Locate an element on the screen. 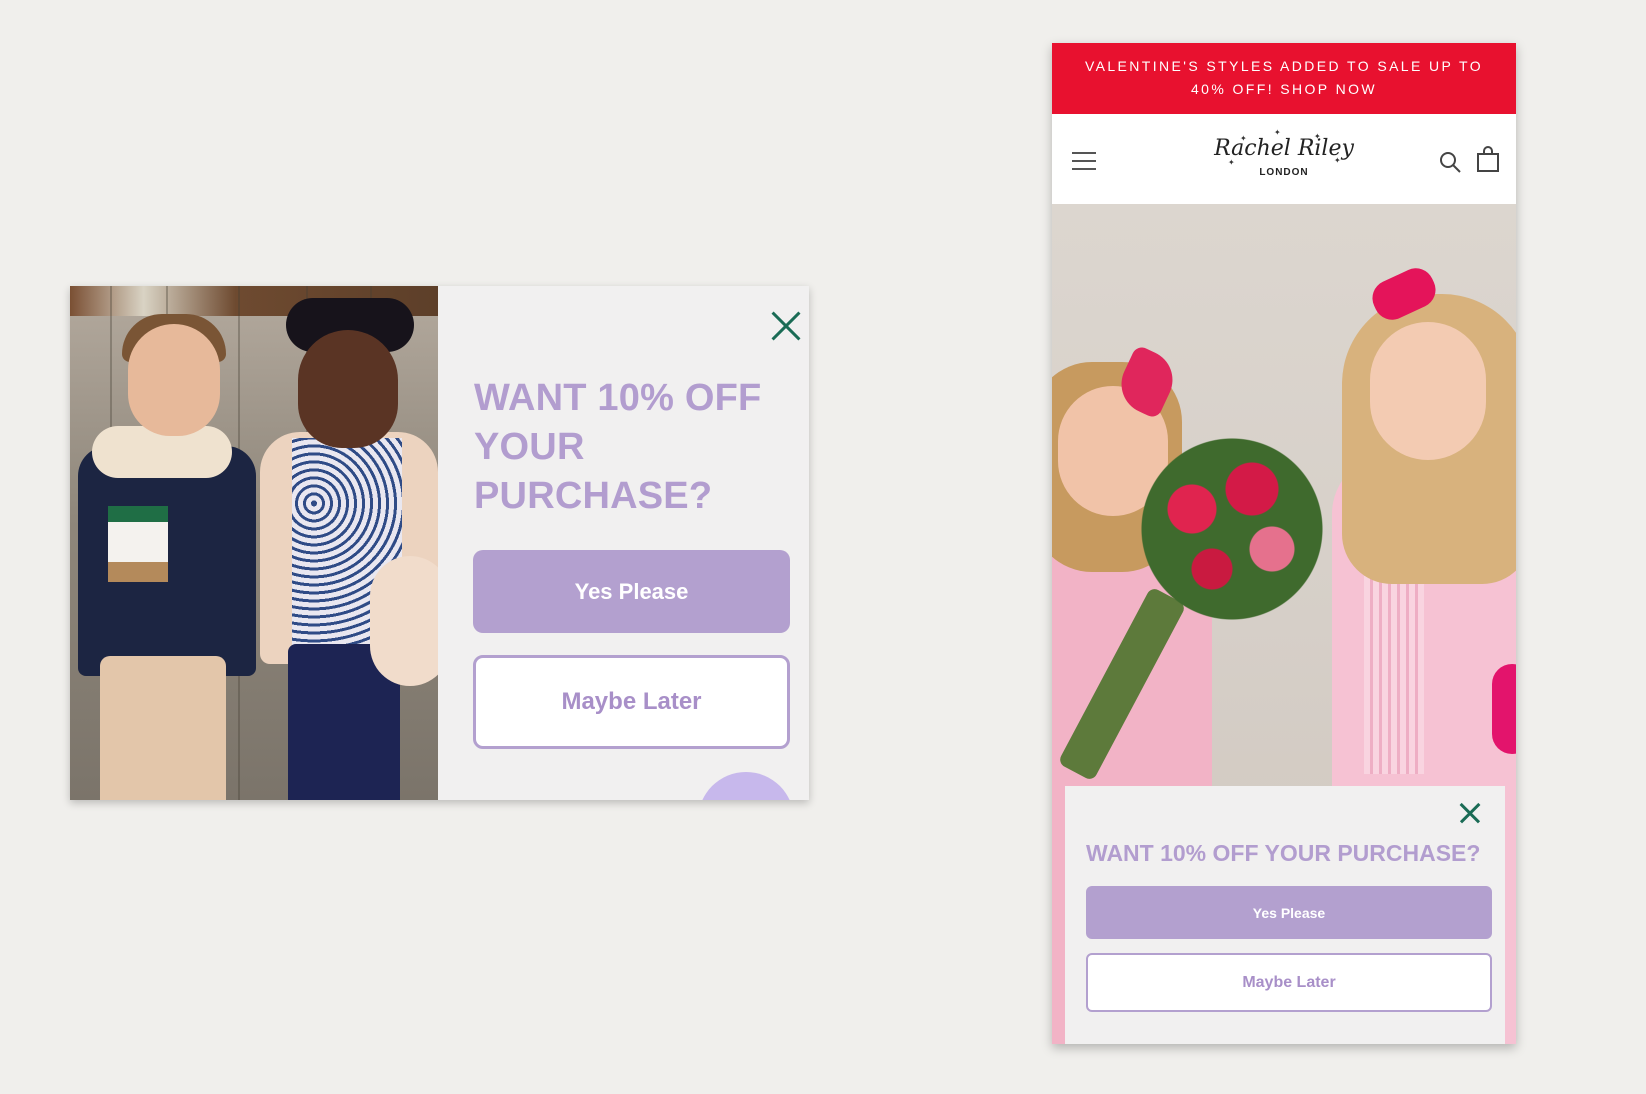  flower-bouquet is located at coordinates (1232, 529).